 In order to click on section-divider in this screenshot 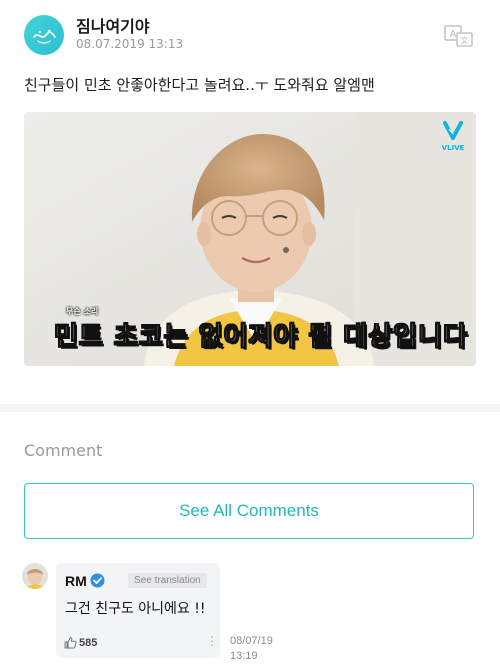, I will do `click(250, 408)`.